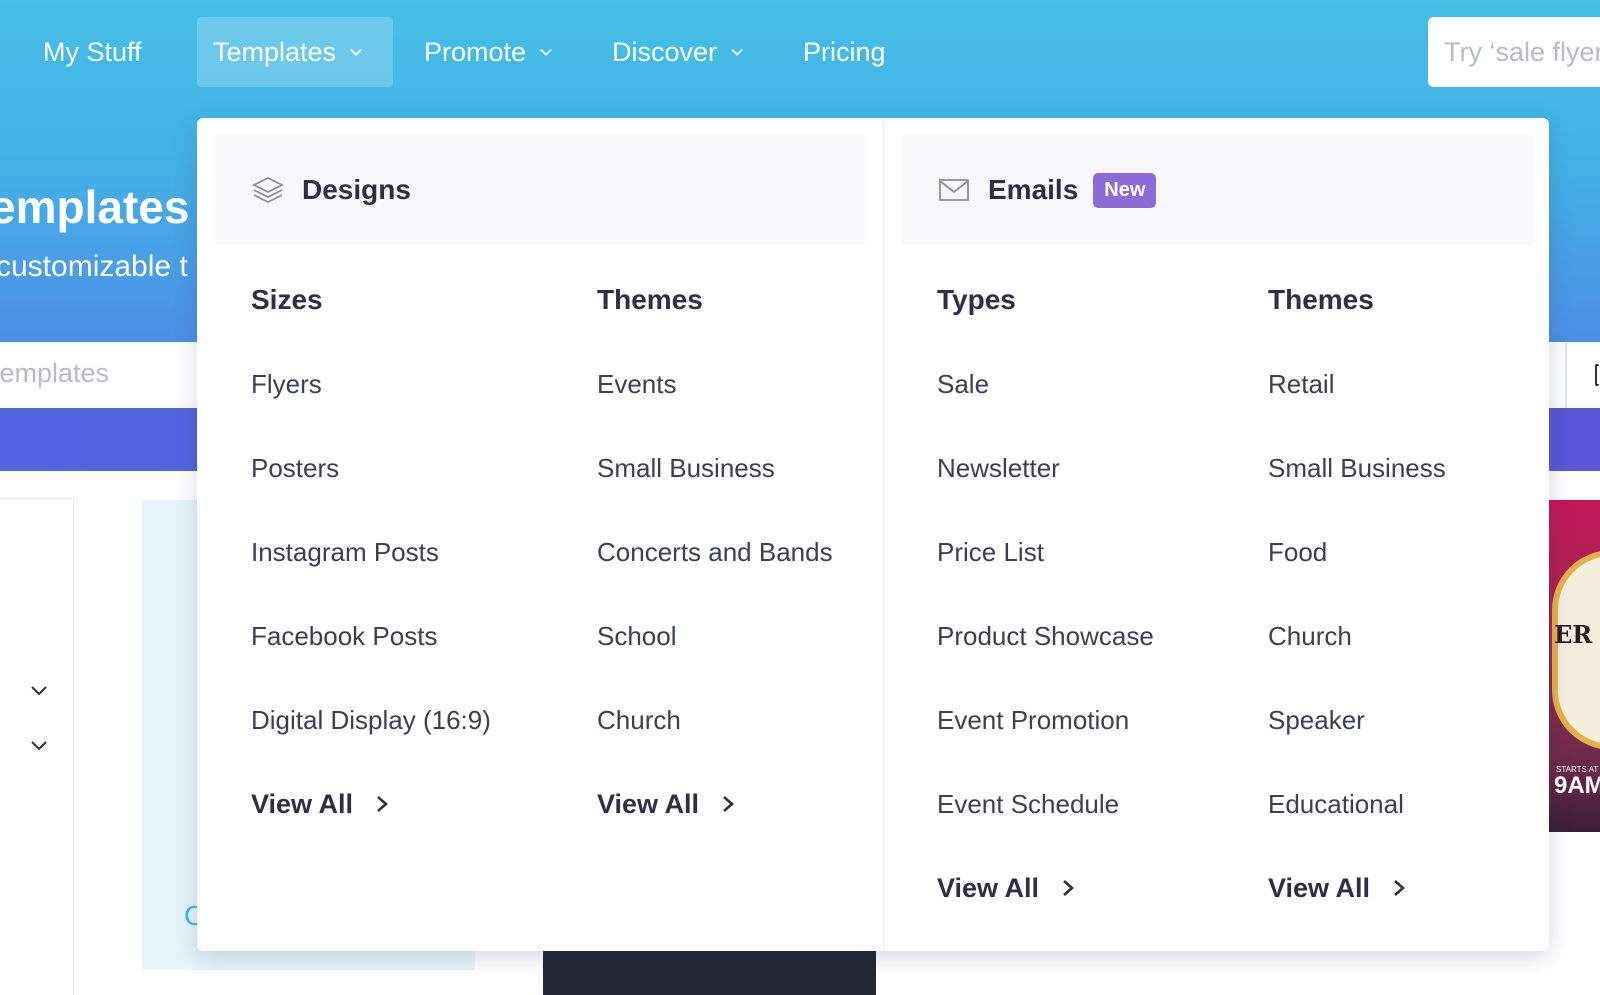 The image size is (1600, 995). What do you see at coordinates (1522, 51) in the screenshot?
I see `search-placeholder: Try ‘sale flyer` at bounding box center [1522, 51].